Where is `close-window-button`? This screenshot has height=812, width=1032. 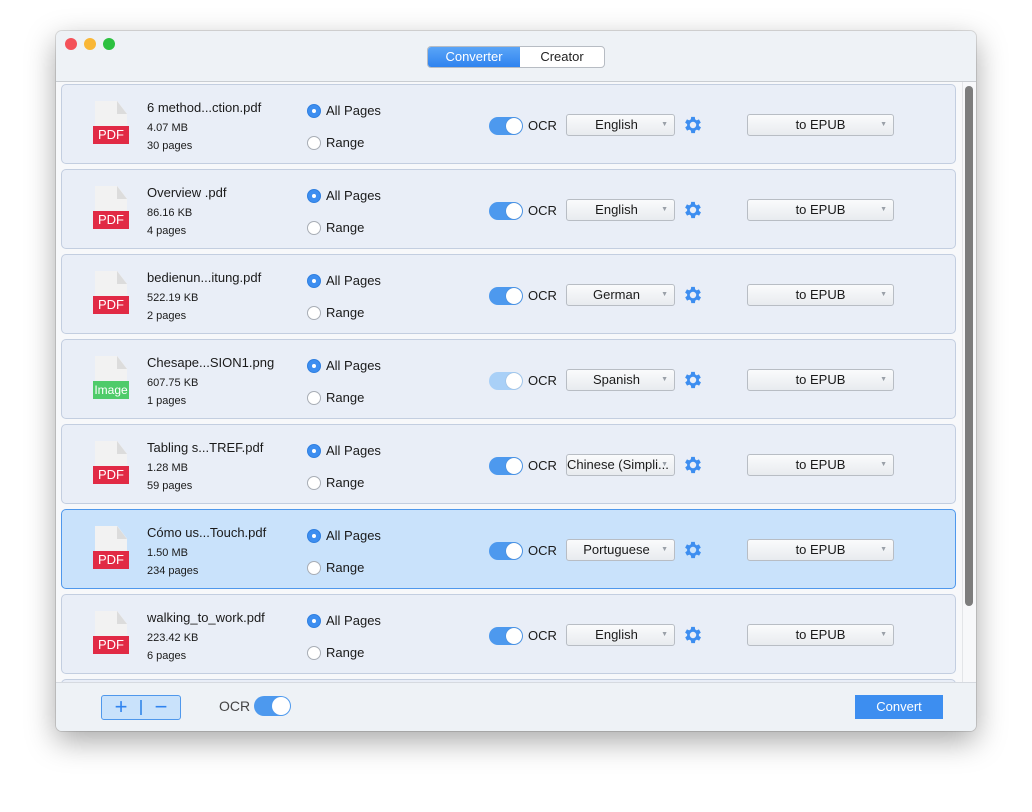
close-window-button is located at coordinates (71, 44).